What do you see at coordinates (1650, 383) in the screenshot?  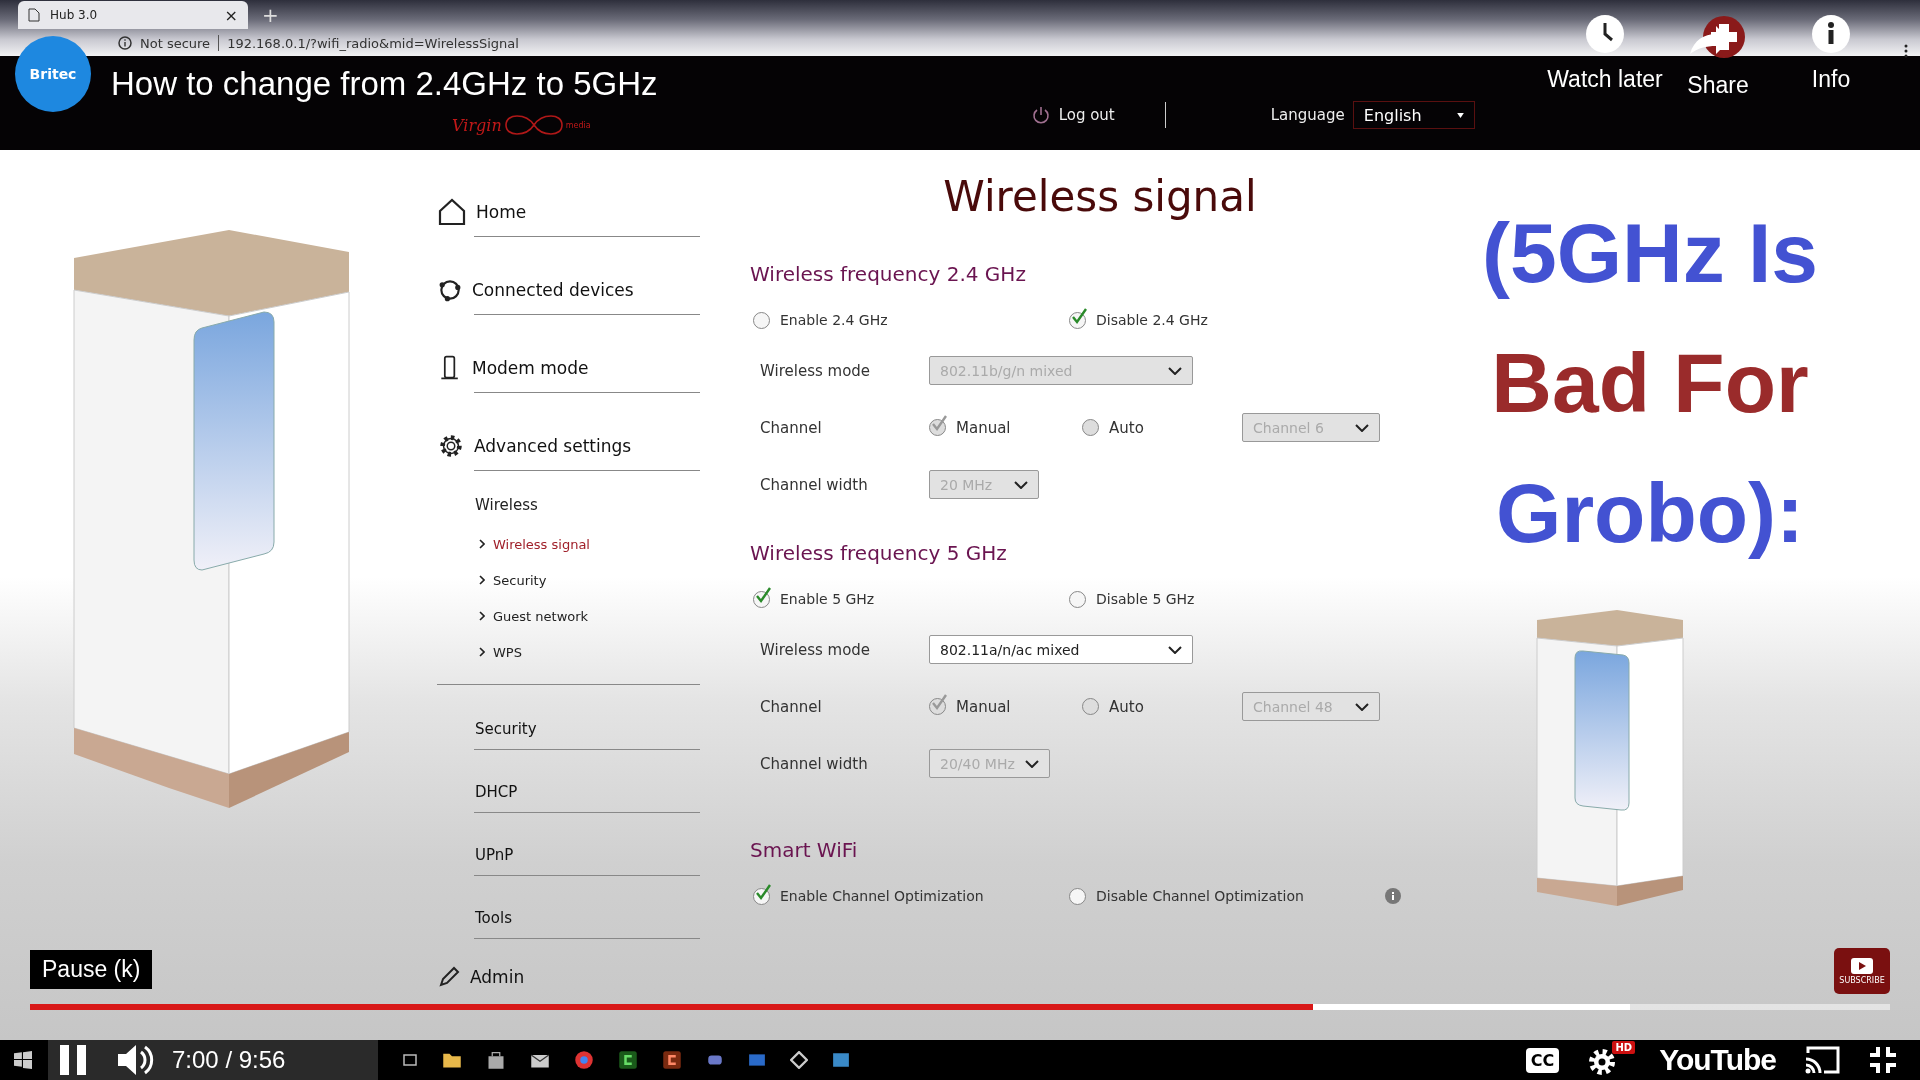 I see `overlay-caption: Bad For` at bounding box center [1650, 383].